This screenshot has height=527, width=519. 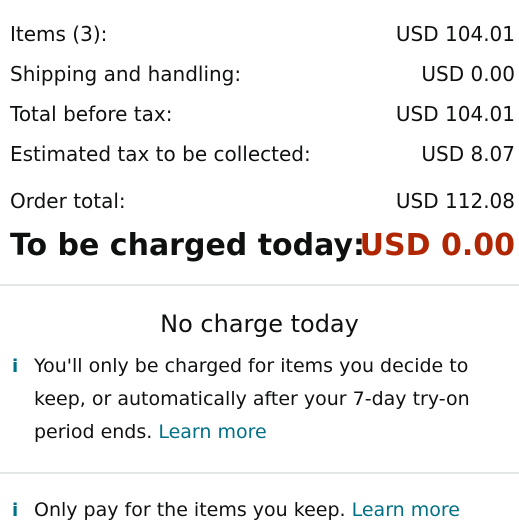 I want to click on charged-today-row: To be charged today: USD 0.00, so click(x=262, y=246).